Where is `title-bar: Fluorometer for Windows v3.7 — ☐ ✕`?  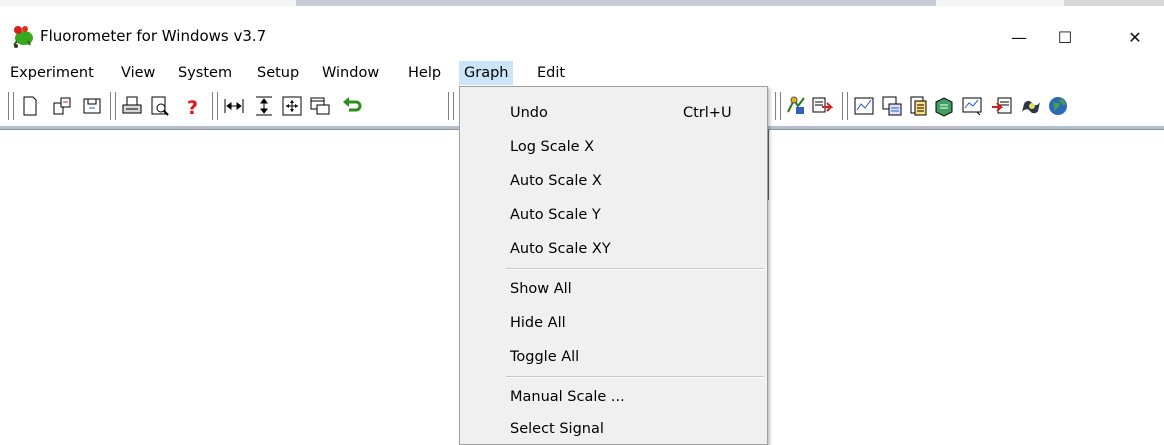 title-bar: Fluorometer for Windows v3.7 — ☐ ✕ is located at coordinates (582, 38).